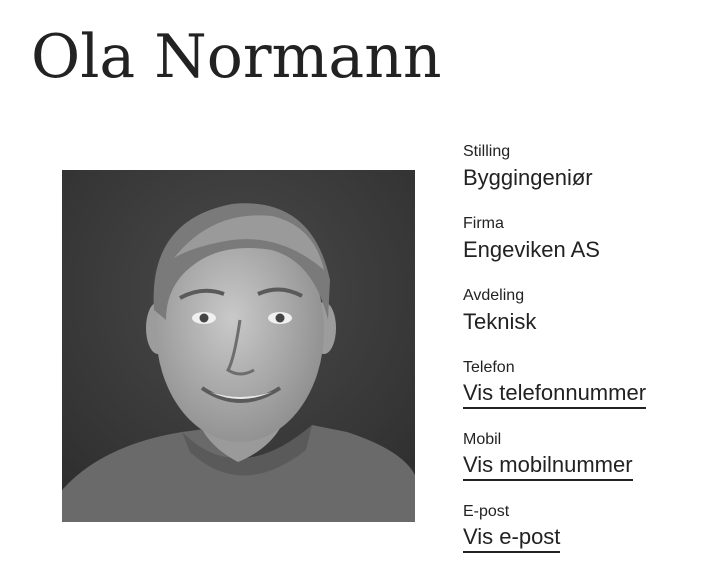  I want to click on field-label: Firma, so click(483, 223).